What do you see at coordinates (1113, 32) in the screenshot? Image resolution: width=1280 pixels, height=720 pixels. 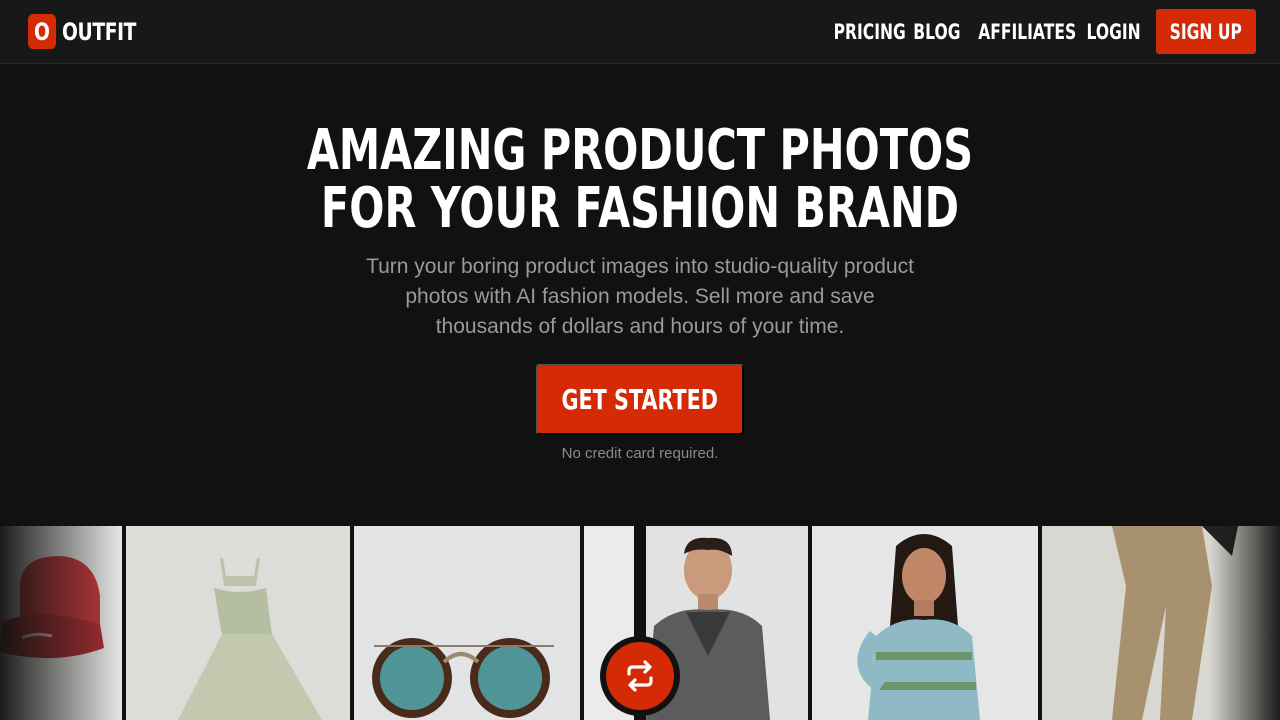 I see `nav-login-link: LOGIN` at bounding box center [1113, 32].